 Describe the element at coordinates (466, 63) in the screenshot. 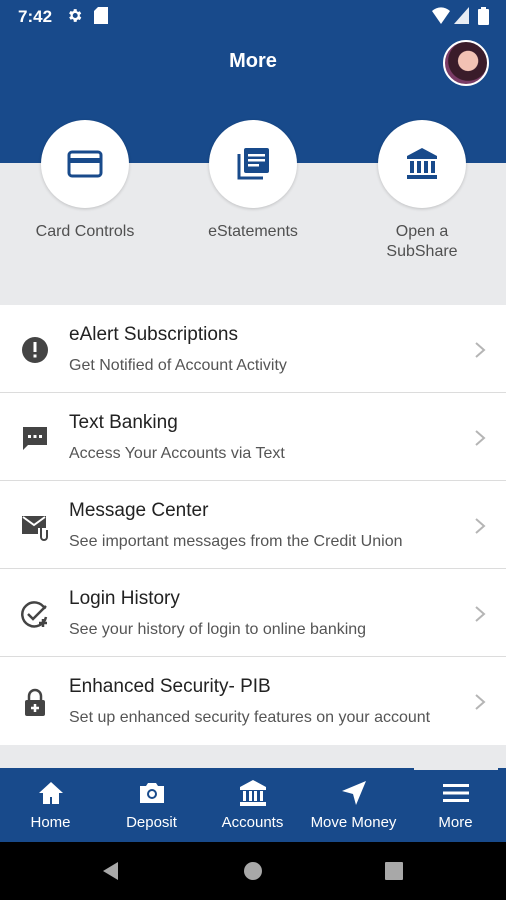

I see `avatar` at that location.